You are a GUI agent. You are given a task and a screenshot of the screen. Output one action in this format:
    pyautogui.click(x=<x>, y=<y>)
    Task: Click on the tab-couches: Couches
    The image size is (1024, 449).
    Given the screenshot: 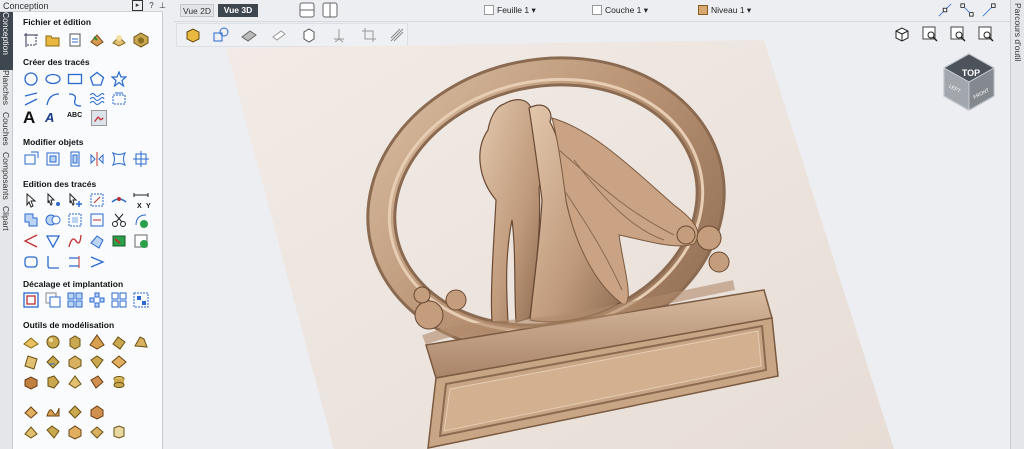 What is the action you would take?
    pyautogui.click(x=6, y=132)
    